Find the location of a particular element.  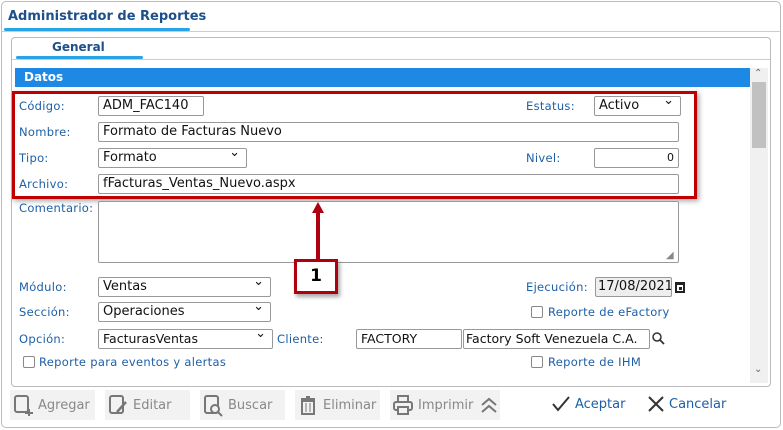

agregar-button: Agregar is located at coordinates (52, 405).